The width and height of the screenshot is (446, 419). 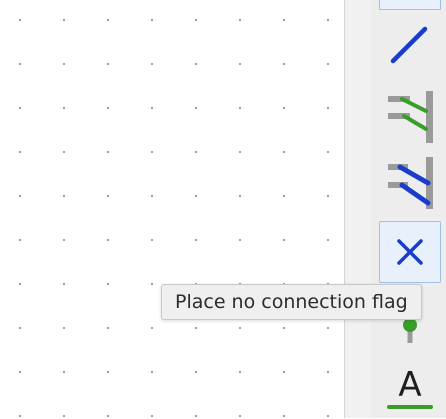 I want to click on add-text-button: A, so click(x=410, y=388).